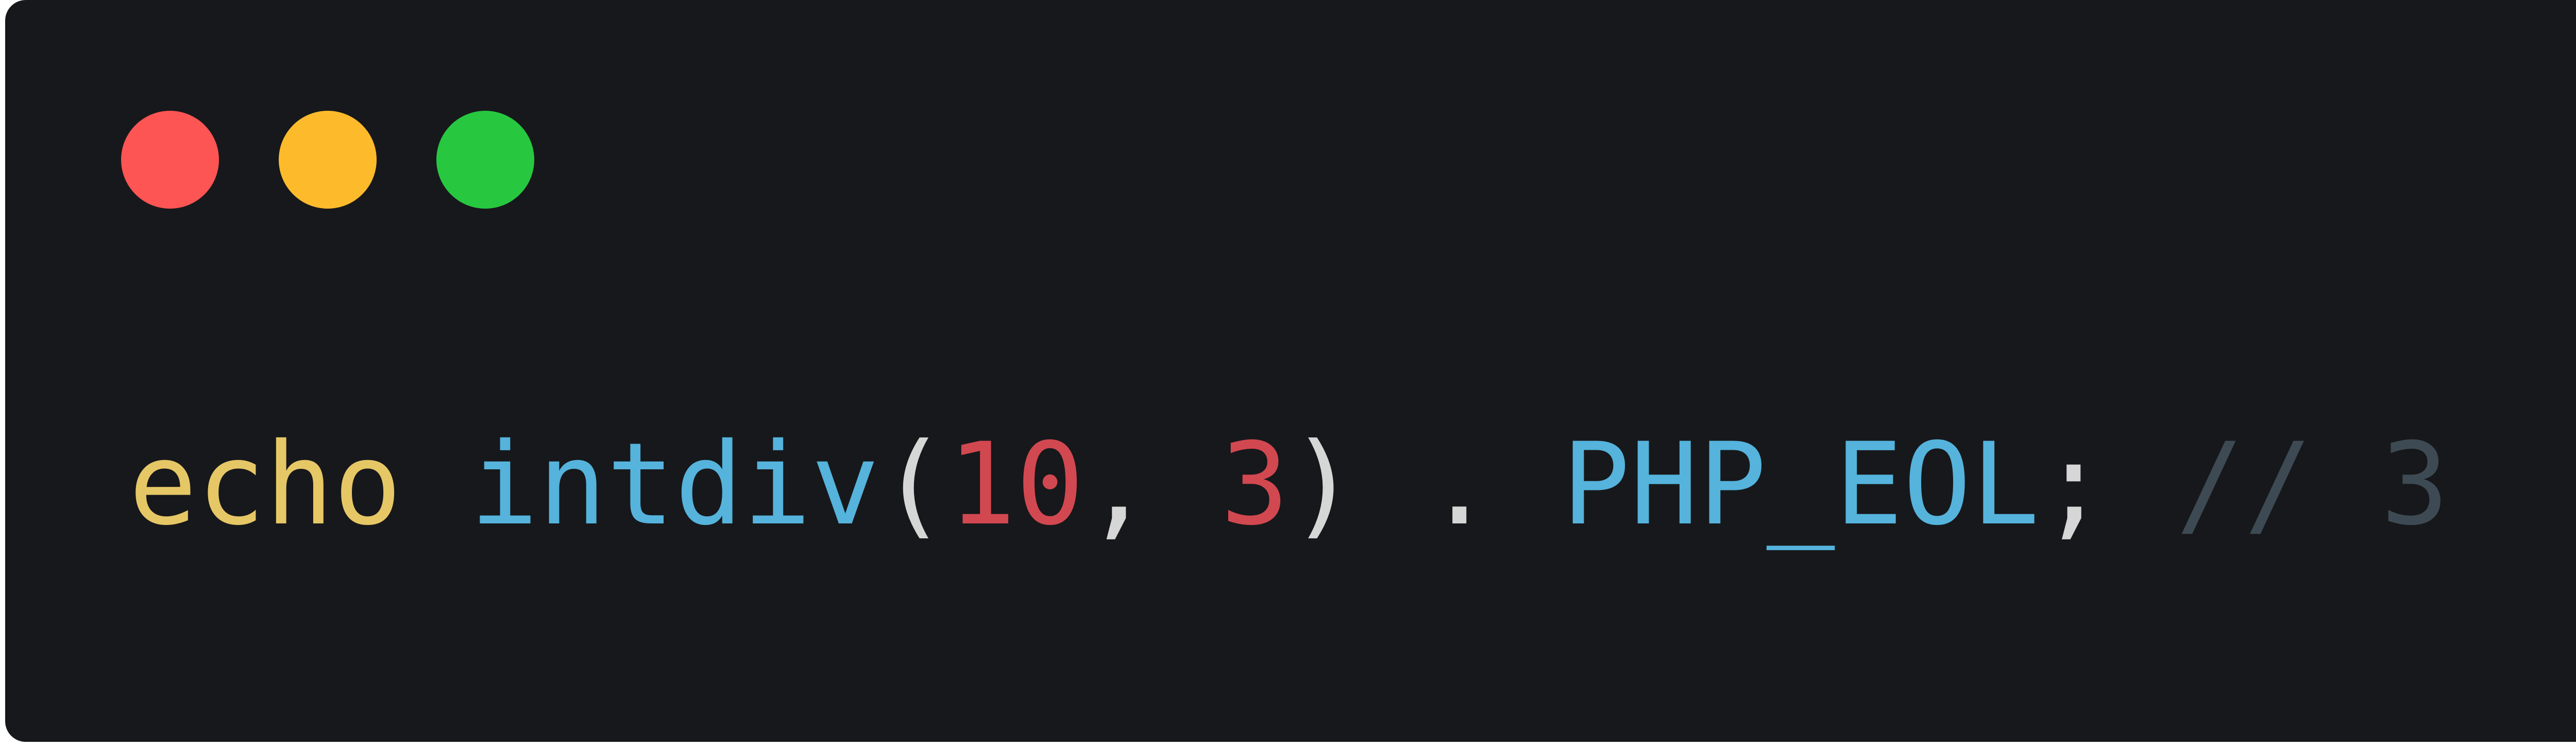 Image resolution: width=2576 pixels, height=747 pixels. Describe the element at coordinates (1425, 484) in the screenshot. I see `close-paren-concat: ) .` at that location.